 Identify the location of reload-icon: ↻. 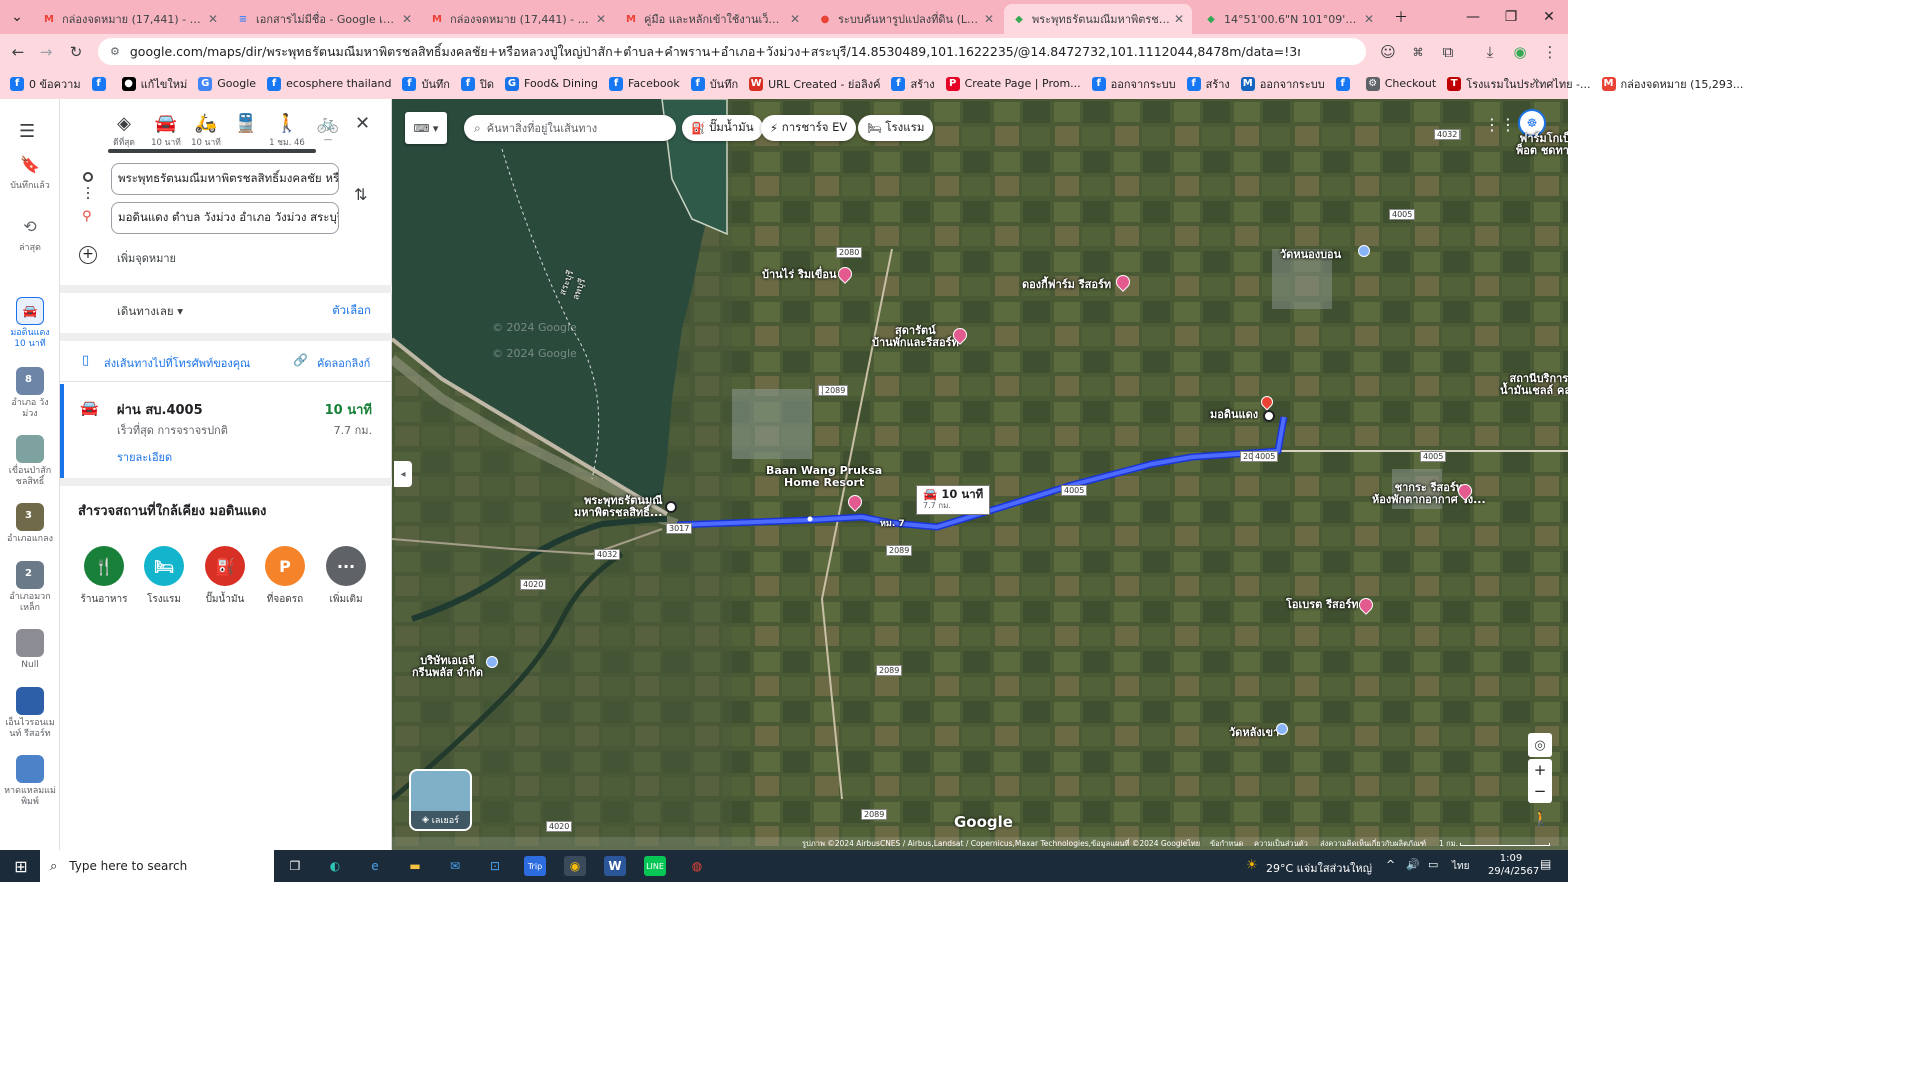
(76, 52).